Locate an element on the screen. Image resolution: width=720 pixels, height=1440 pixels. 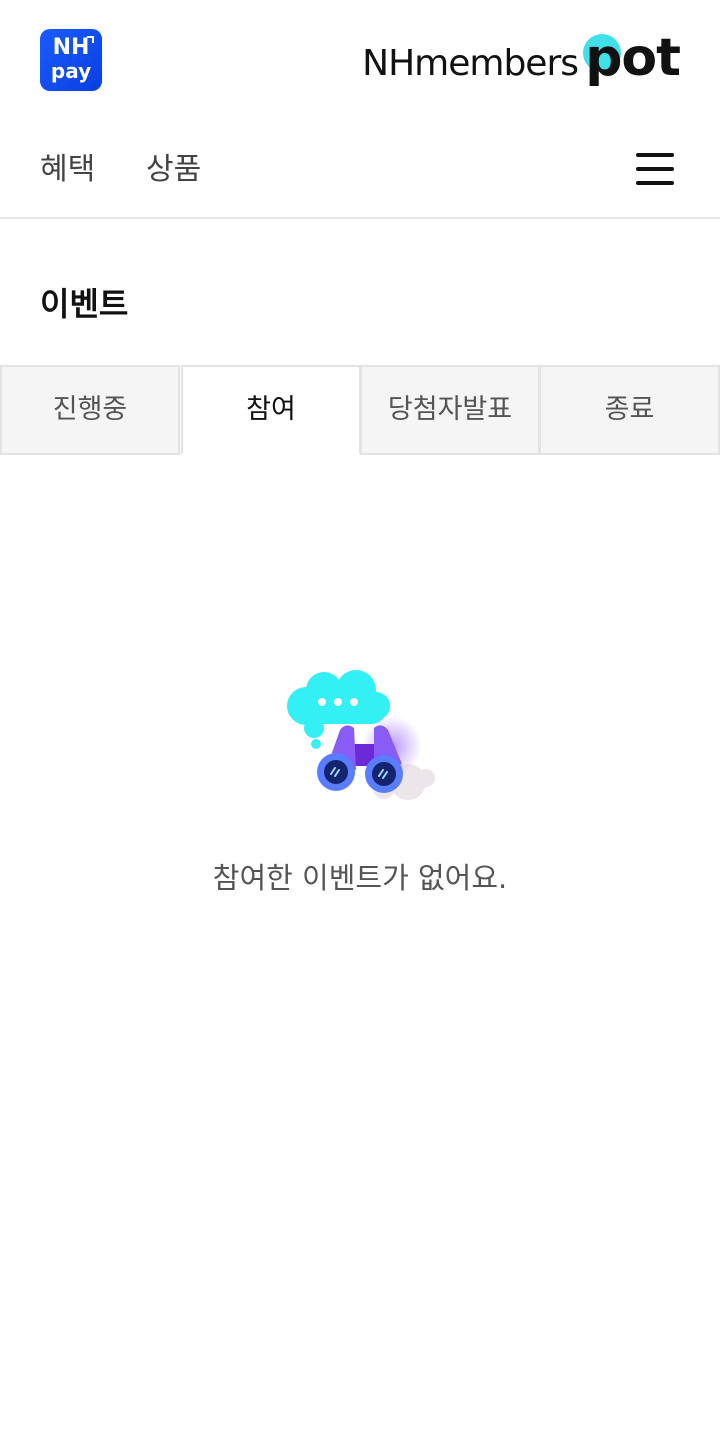
app-header: NH pay NHmembers pot is located at coordinates (360, 60).